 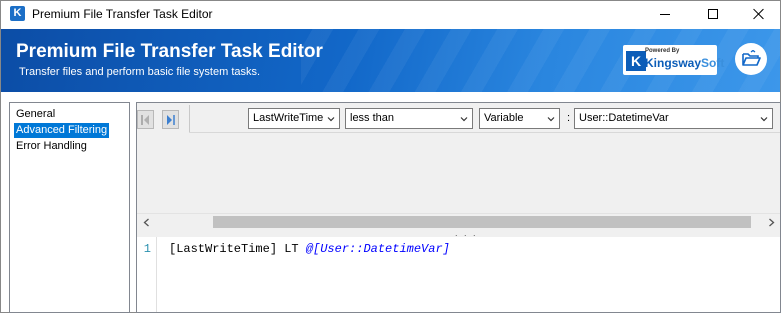 I want to click on value-type-dropdown: Variable, so click(x=519, y=118).